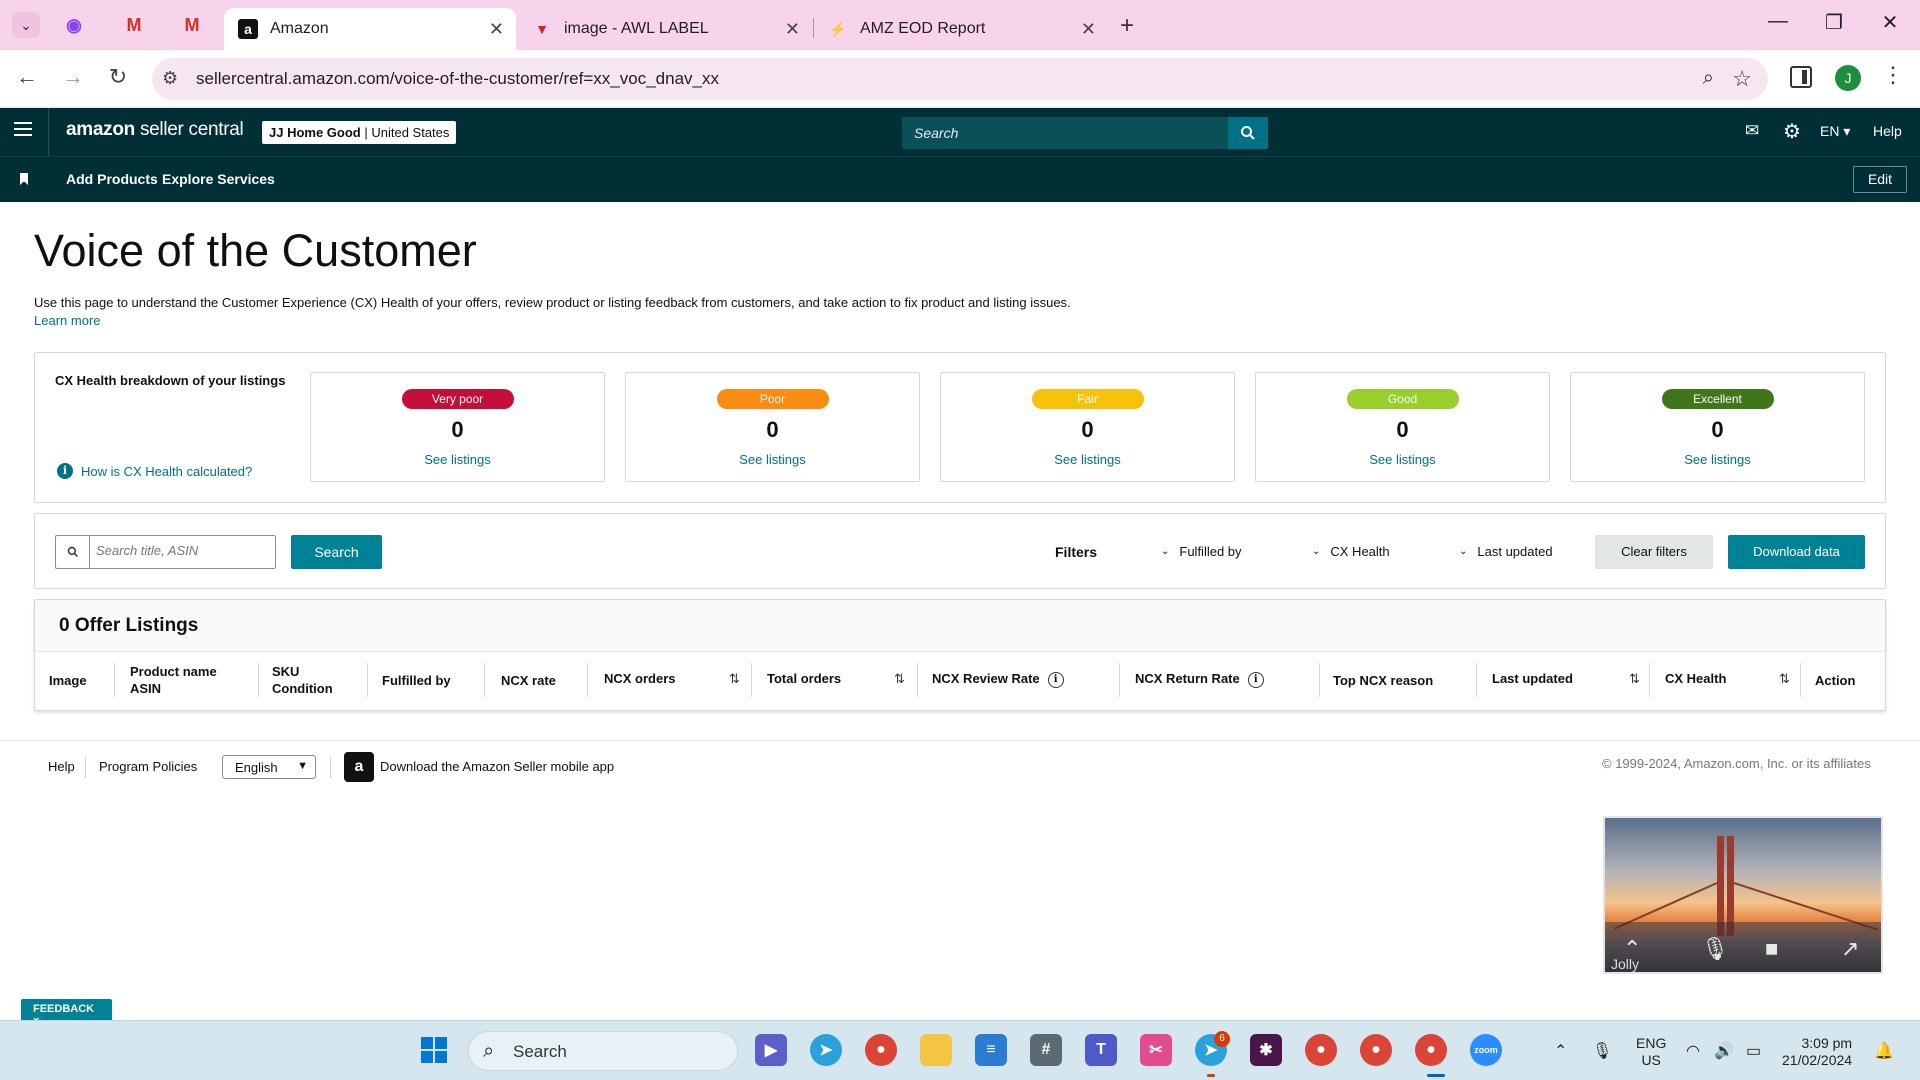  What do you see at coordinates (1248, 133) in the screenshot?
I see `header-search-button` at bounding box center [1248, 133].